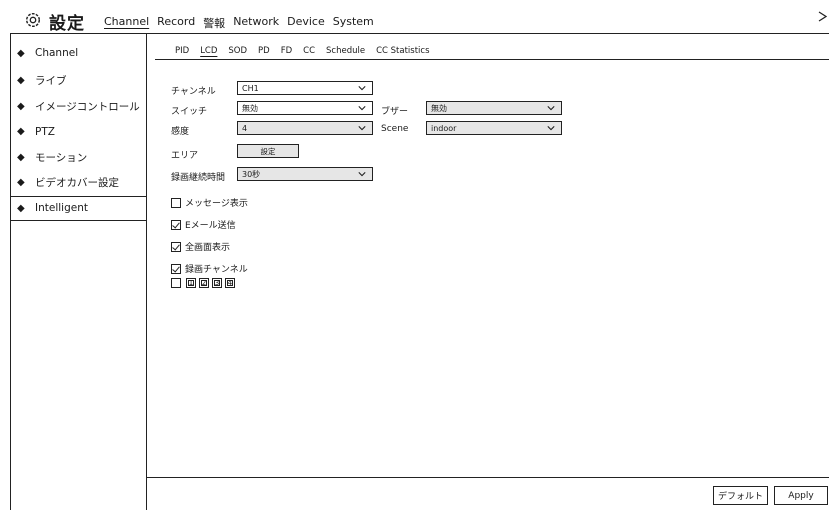  I want to click on channel-3-checkbox: 3, so click(217, 283).